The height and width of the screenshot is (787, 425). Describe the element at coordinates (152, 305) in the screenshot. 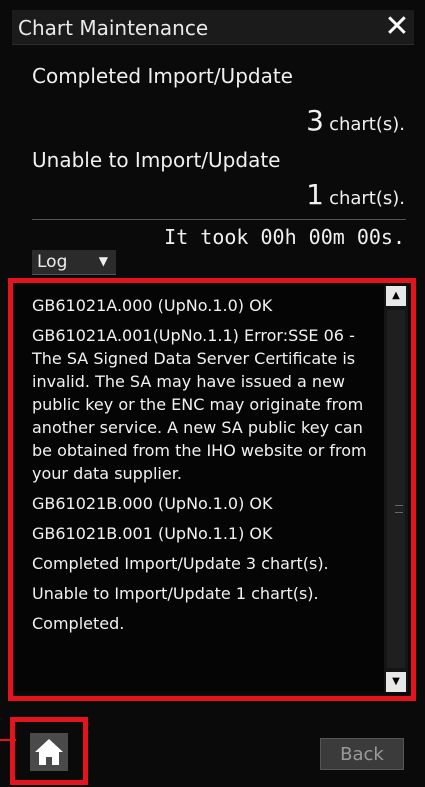

I see `log-line: GB61021A.000 (UpNo.1.0) OK` at that location.